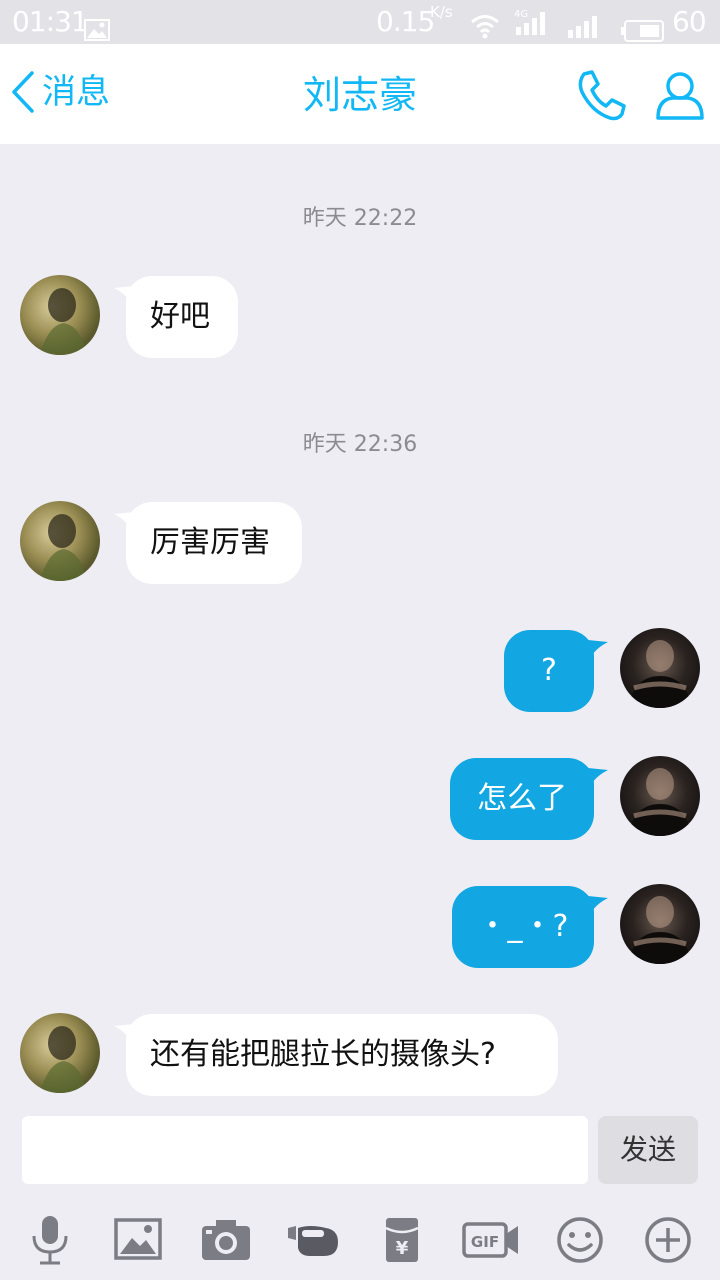 Image resolution: width=720 pixels, height=1280 pixels. I want to click on status-speed: 0.15, so click(405, 21).